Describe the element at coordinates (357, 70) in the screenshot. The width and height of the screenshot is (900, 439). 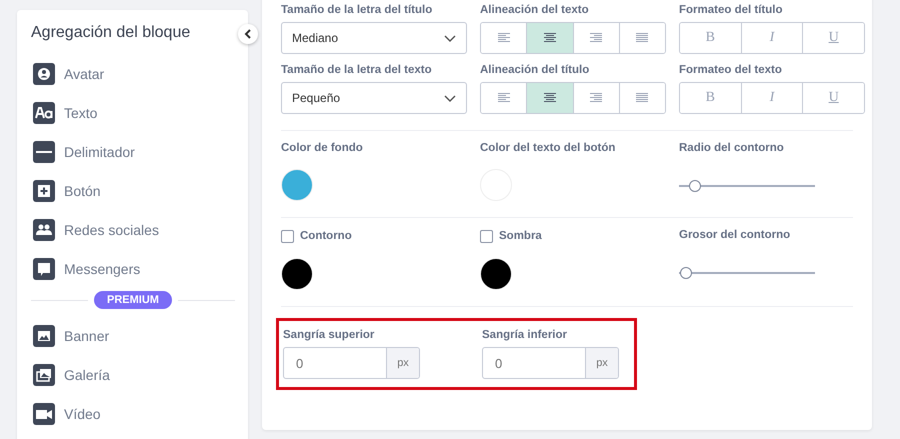
I see `field-label: Tamaño de la letra del texto` at that location.